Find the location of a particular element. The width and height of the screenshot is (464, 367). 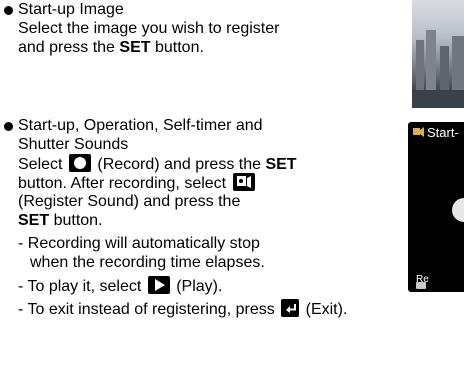

start-up-image-line-1: Select the image you wish to register is located at coordinates (149, 28).